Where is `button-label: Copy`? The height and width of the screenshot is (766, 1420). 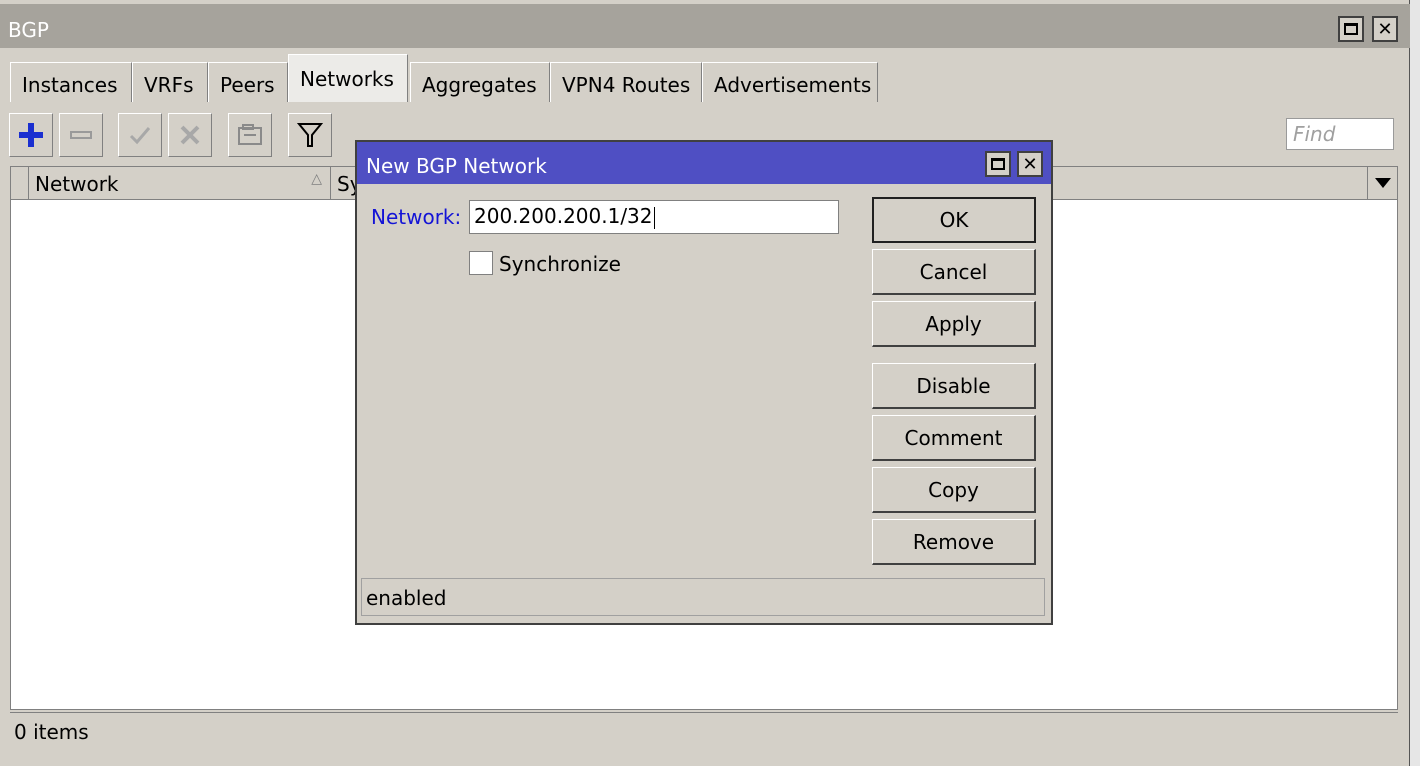 button-label: Copy is located at coordinates (953, 489).